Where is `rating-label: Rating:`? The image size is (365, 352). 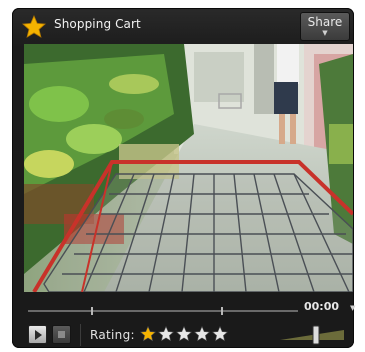
rating-label: Rating: is located at coordinates (112, 335).